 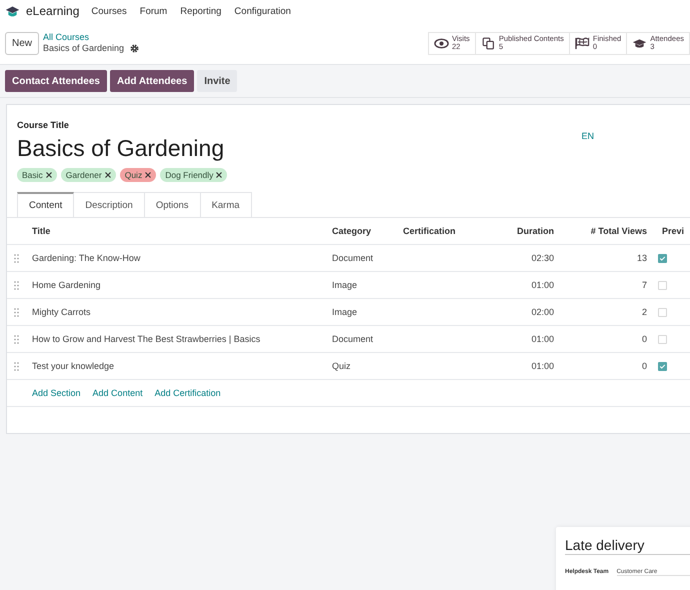 What do you see at coordinates (45, 204) in the screenshot?
I see `tab: Content` at bounding box center [45, 204].